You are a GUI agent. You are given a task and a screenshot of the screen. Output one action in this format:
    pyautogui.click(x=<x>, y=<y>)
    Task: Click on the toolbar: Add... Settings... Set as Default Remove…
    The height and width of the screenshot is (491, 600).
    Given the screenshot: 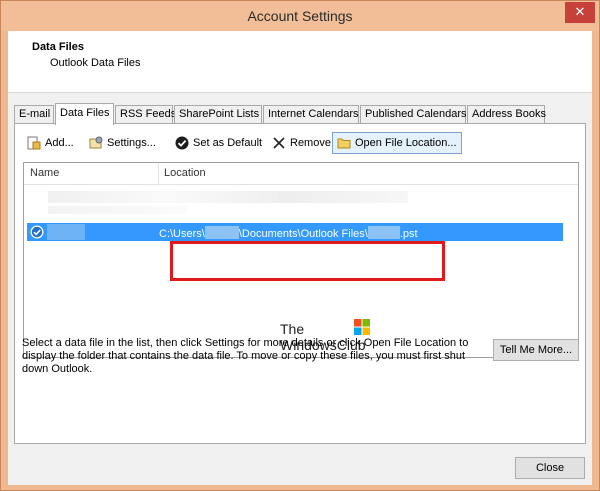 What is the action you would take?
    pyautogui.click(x=303, y=144)
    